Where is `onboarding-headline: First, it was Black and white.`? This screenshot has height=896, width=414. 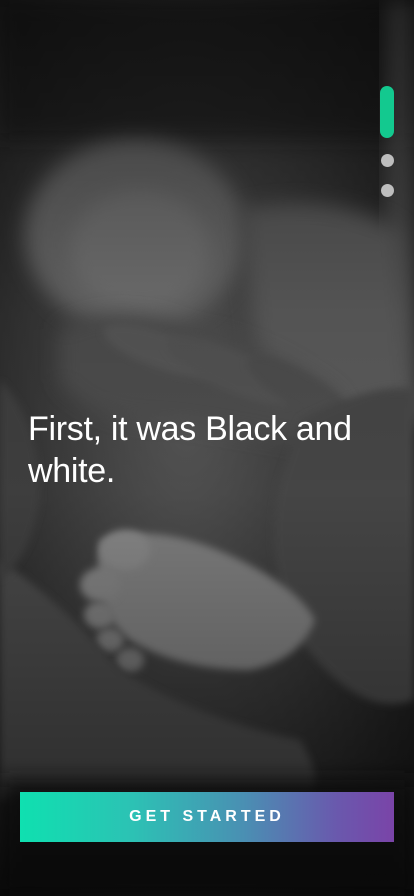
onboarding-headline: First, it was Black and white. is located at coordinates (190, 450).